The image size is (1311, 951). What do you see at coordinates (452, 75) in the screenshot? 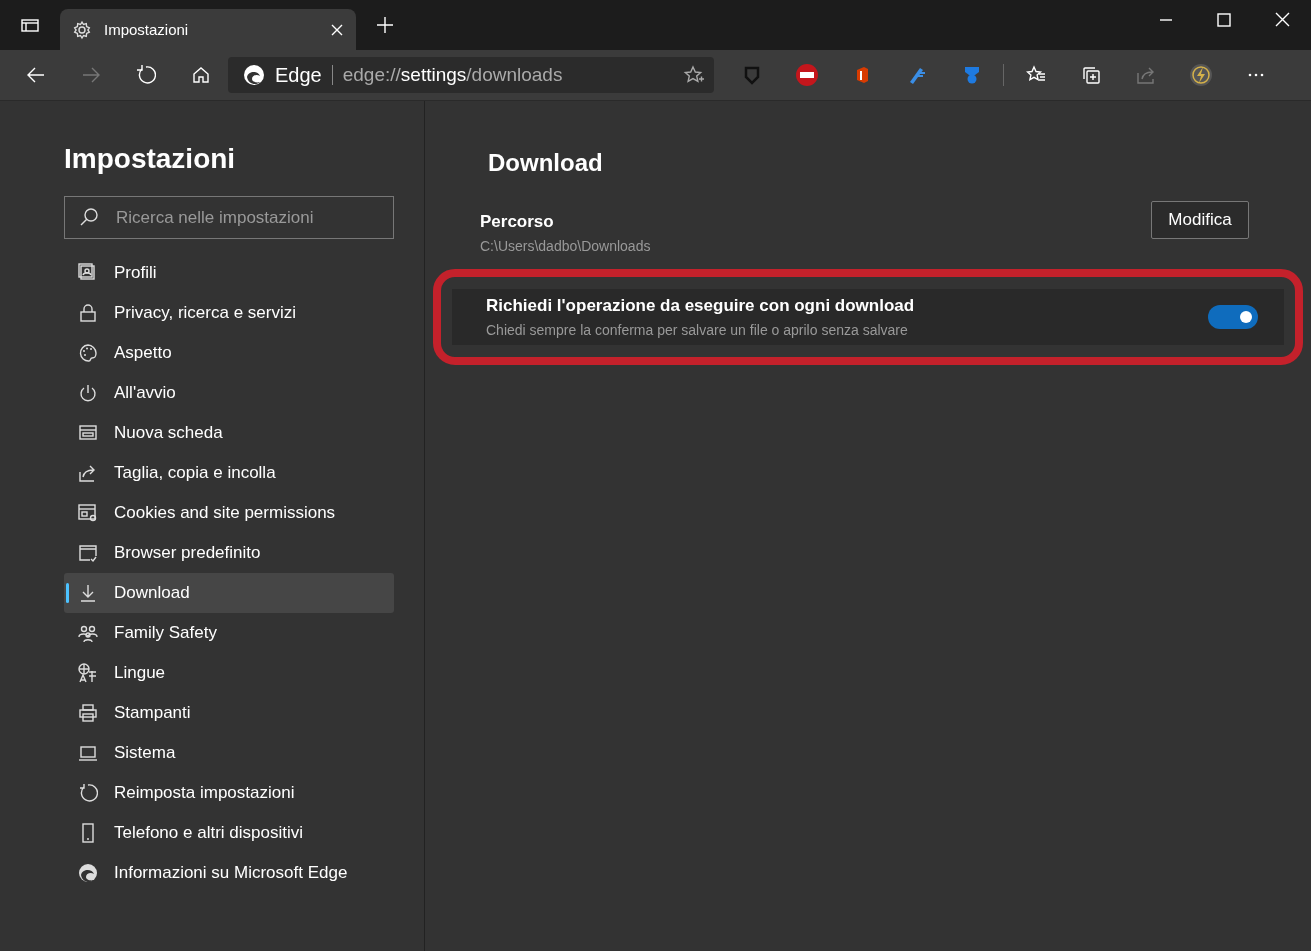
I see `url-text: edge://settings/downloads` at bounding box center [452, 75].